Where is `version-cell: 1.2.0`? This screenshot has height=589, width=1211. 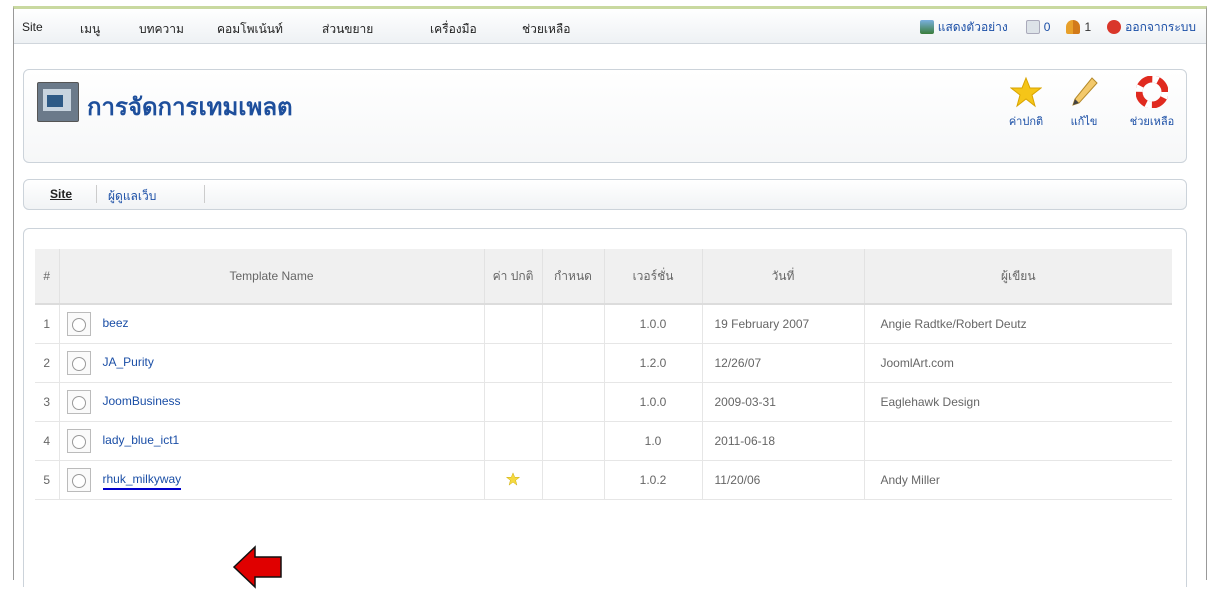
version-cell: 1.2.0 is located at coordinates (652, 363).